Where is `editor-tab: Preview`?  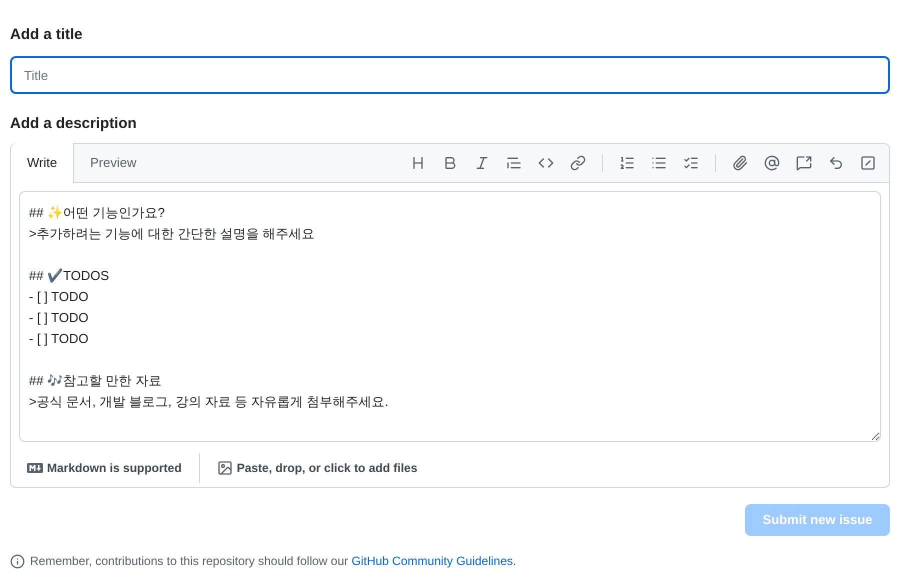 editor-tab: Preview is located at coordinates (113, 162).